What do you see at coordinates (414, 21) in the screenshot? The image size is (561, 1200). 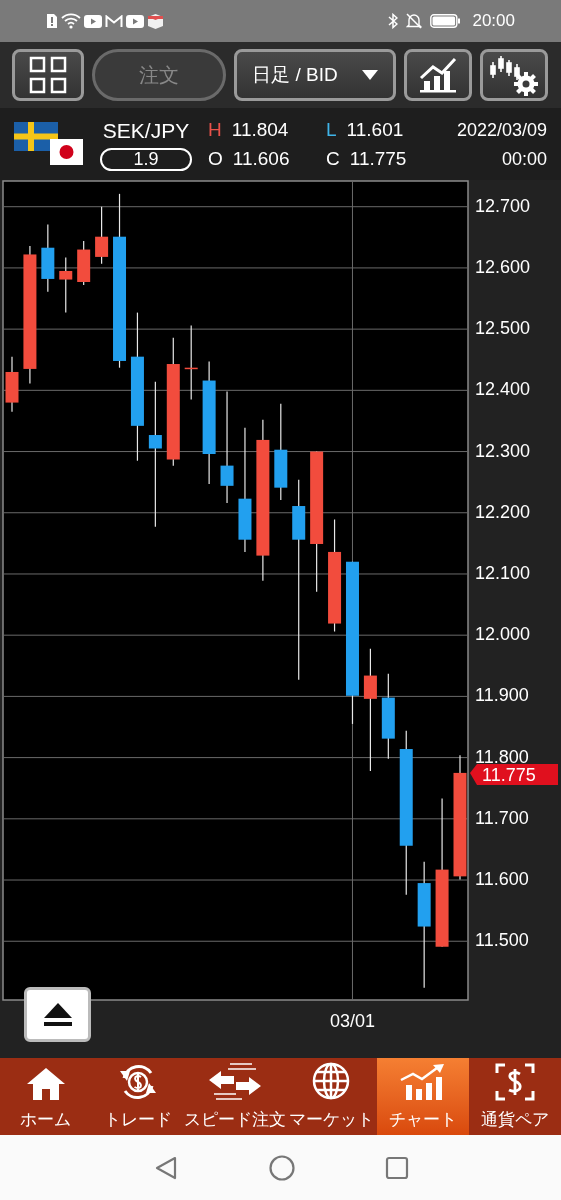 I see `muted-bell-icon` at bounding box center [414, 21].